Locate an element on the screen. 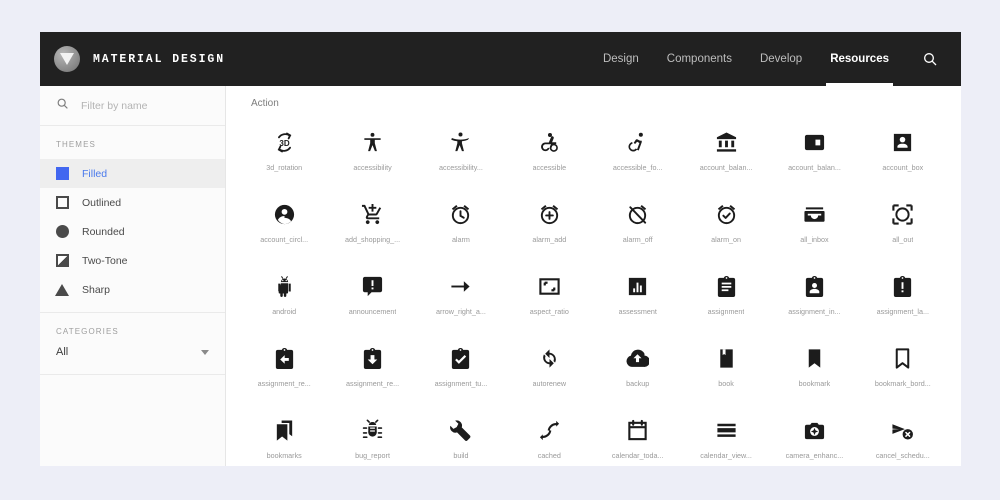 The width and height of the screenshot is (1000, 500). build-icon is located at coordinates (460, 430).